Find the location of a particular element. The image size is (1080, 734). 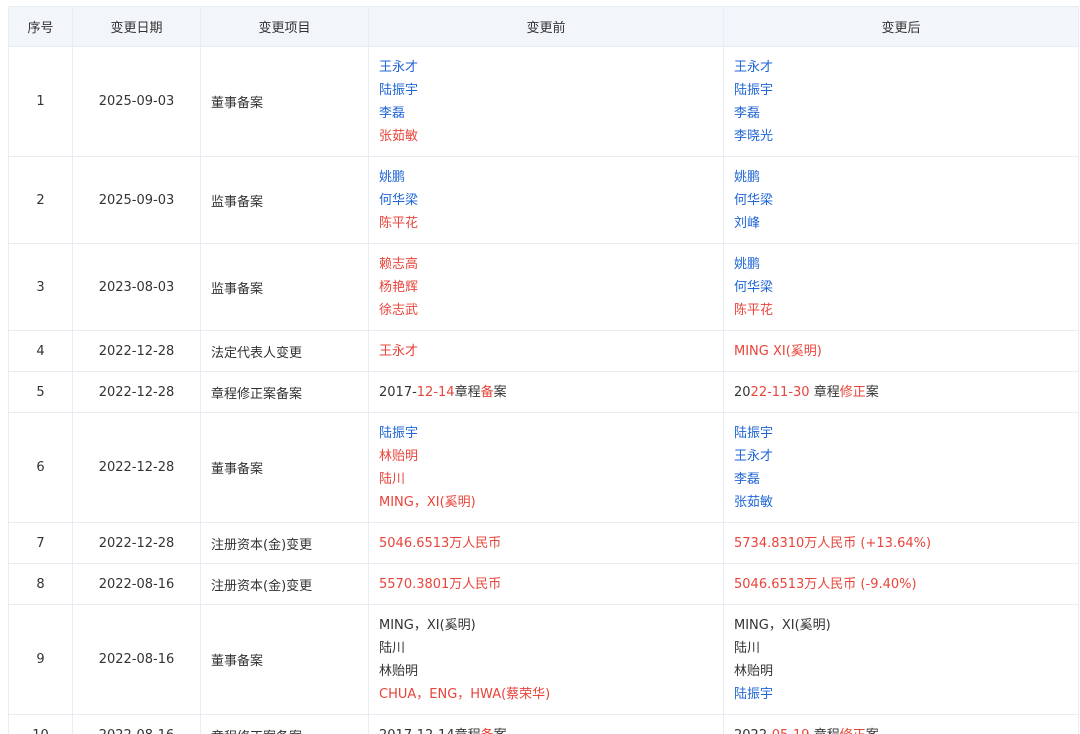

change-line: 5570.3801万人民币 is located at coordinates (546, 584).